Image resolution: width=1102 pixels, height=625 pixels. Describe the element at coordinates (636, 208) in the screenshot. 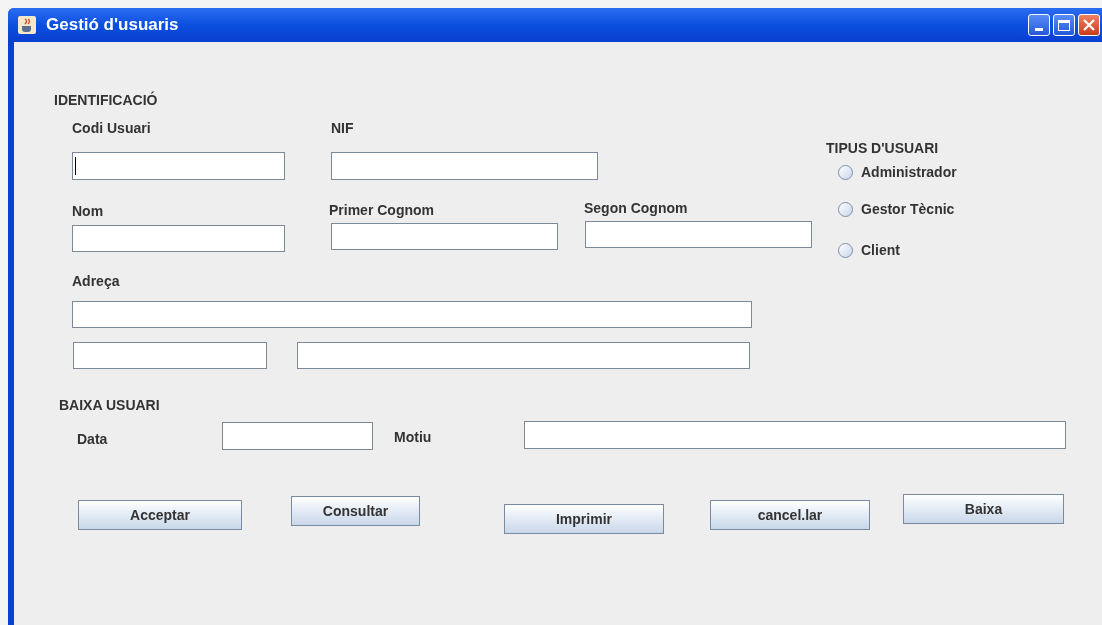

I see `field-label: Segon Cognom` at that location.